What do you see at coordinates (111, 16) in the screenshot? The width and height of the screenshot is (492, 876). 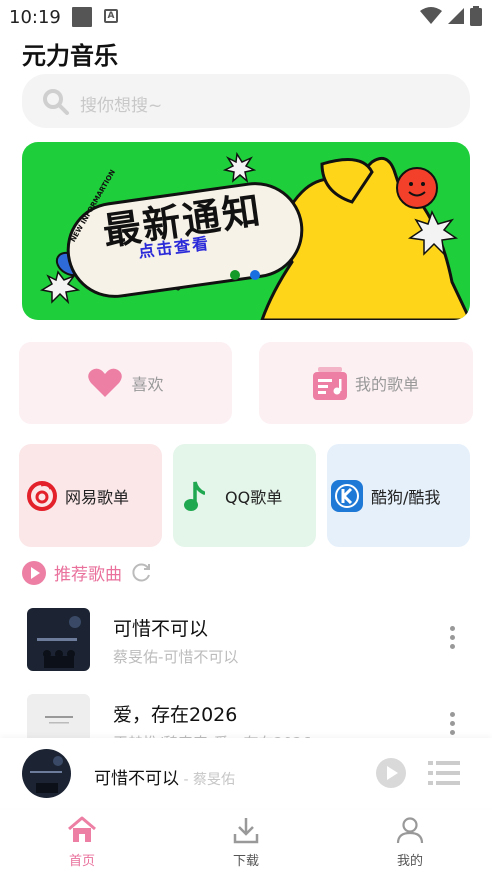 I see `a-notification-icon: A` at bounding box center [111, 16].